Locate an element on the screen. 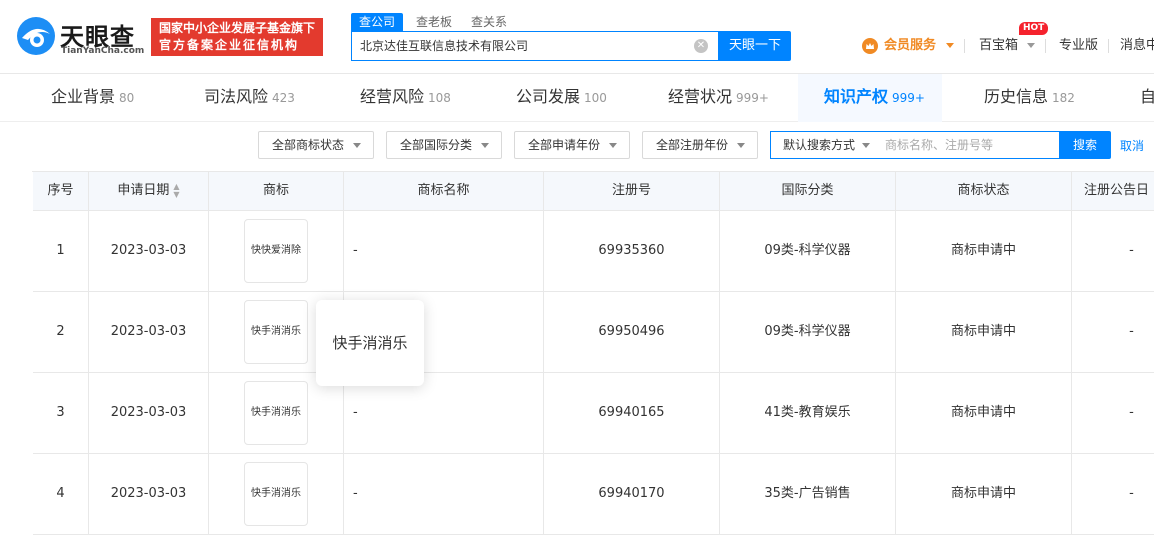 The image size is (1154, 541). message-center-link: 消息中 is located at coordinates (1137, 46).